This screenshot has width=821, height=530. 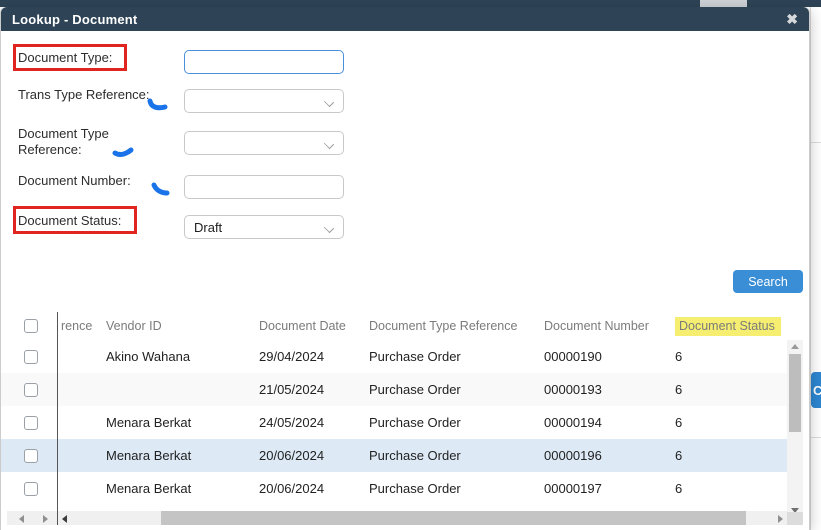 What do you see at coordinates (57, 418) in the screenshot?
I see `frozen-column-divider` at bounding box center [57, 418].